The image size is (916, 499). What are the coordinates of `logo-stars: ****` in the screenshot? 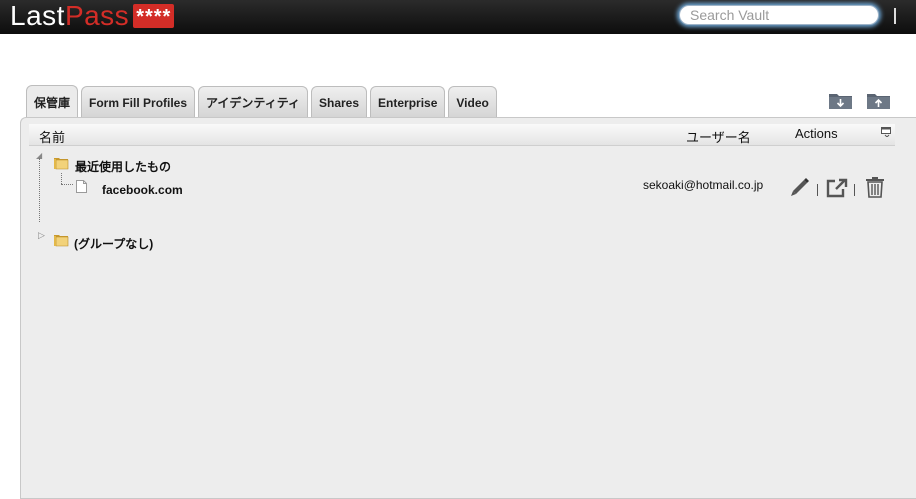 It's located at (154, 16).